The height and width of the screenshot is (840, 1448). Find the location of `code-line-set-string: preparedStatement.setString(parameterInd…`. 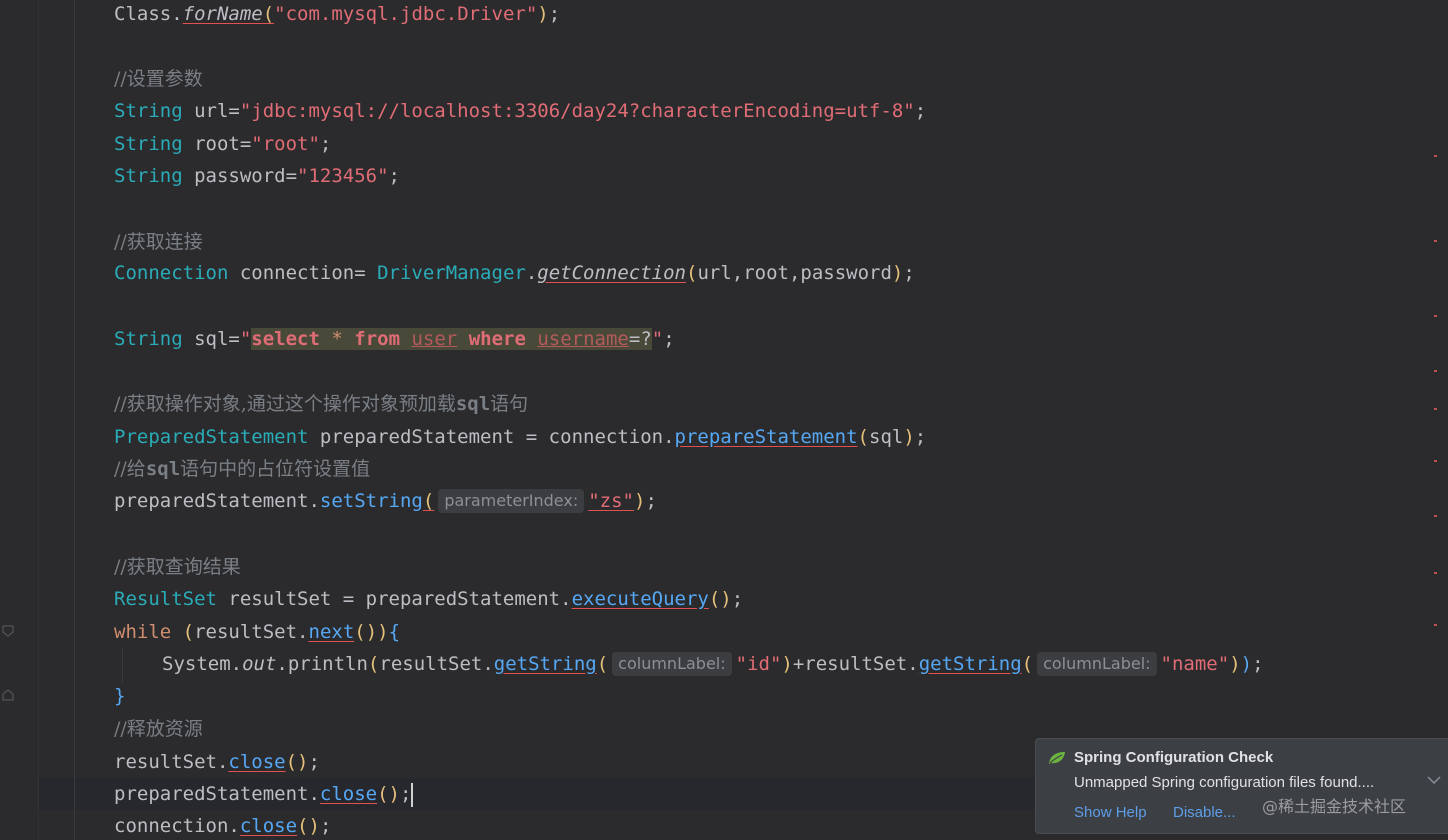

code-line-set-string: preparedStatement.setString(parameterInd… is located at coordinates (385, 501).